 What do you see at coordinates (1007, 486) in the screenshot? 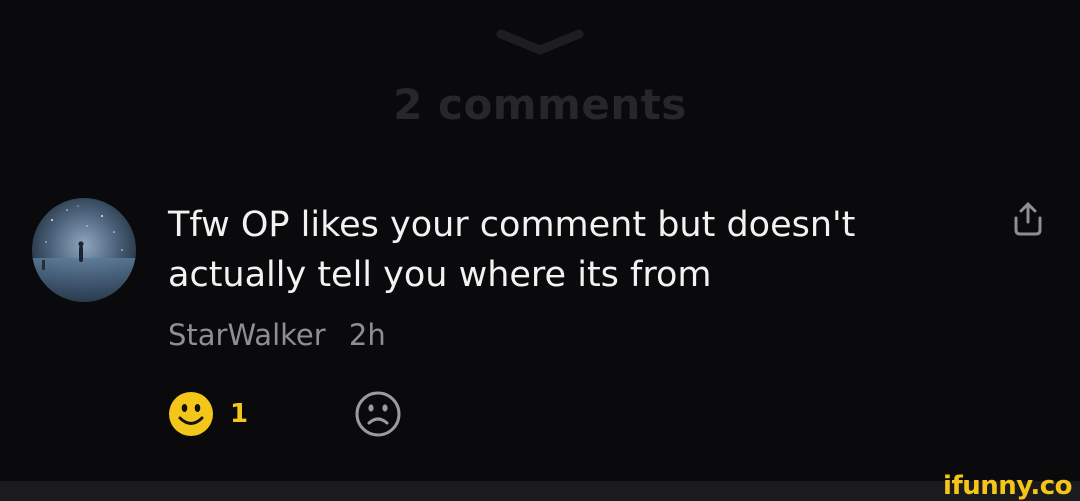
I see `watermark: ifunny.co` at bounding box center [1007, 486].